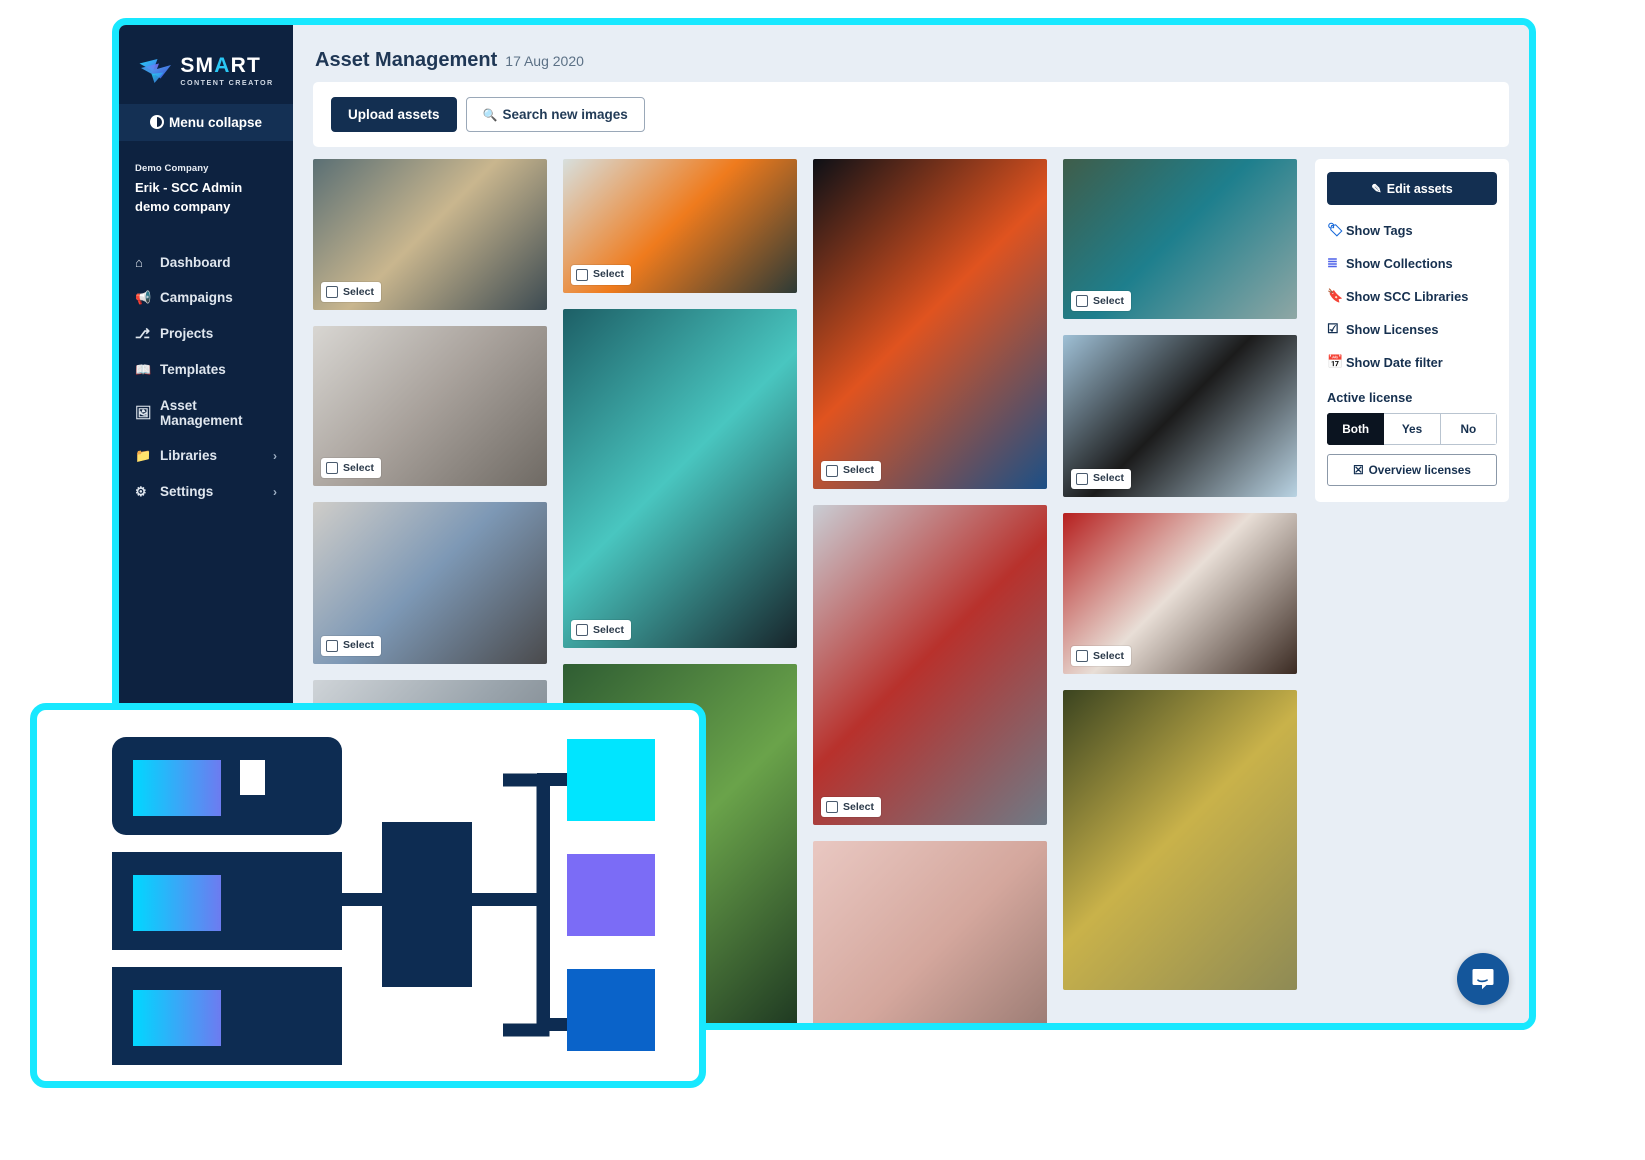 This screenshot has height=1160, width=1645. What do you see at coordinates (227, 82) in the screenshot?
I see `brand-tagline: CONTENT CREATOR` at bounding box center [227, 82].